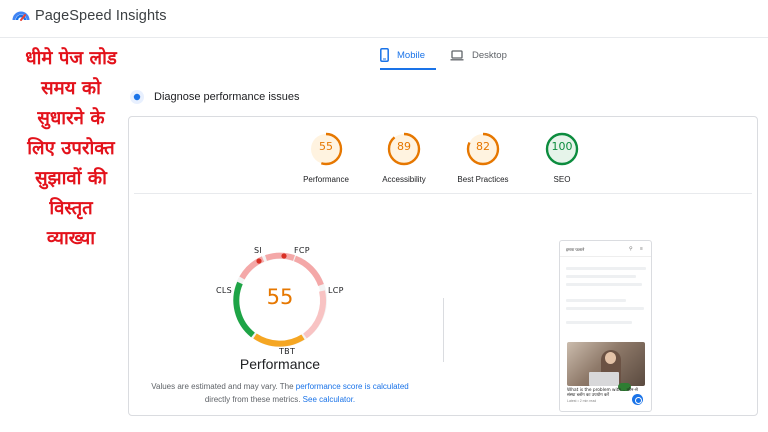 This screenshot has width=768, height=432. What do you see at coordinates (483, 179) in the screenshot?
I see `score-label: Best Practices` at bounding box center [483, 179].